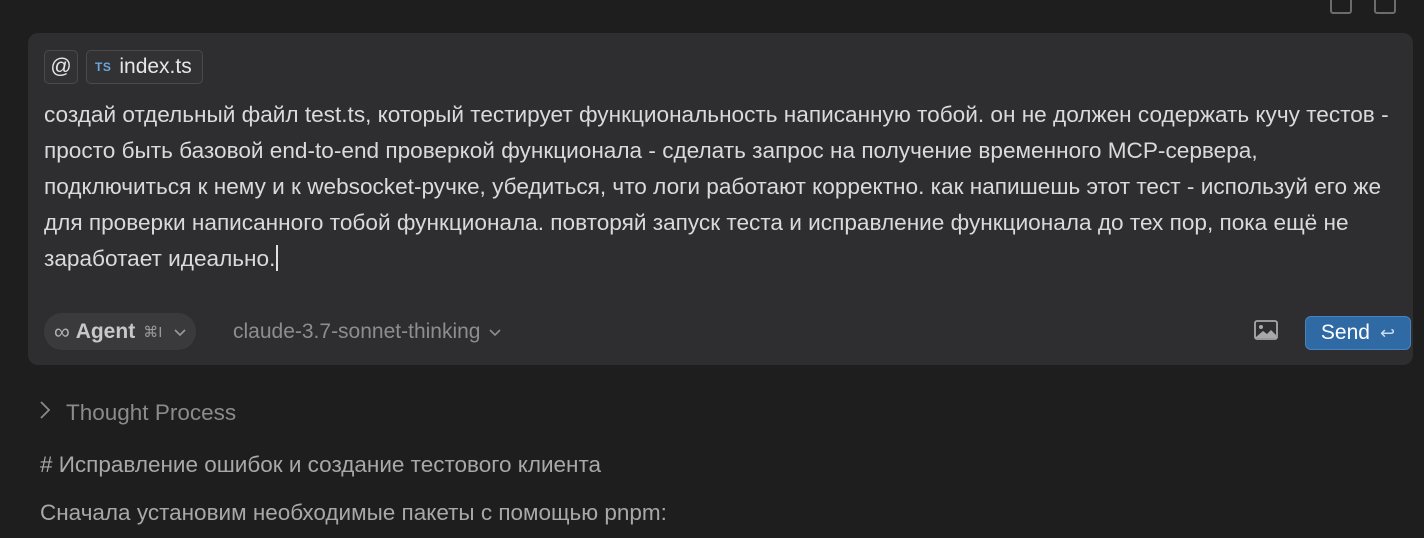 This screenshot has height=538, width=1424. I want to click on file-context-chip: TS index.ts, so click(144, 67).